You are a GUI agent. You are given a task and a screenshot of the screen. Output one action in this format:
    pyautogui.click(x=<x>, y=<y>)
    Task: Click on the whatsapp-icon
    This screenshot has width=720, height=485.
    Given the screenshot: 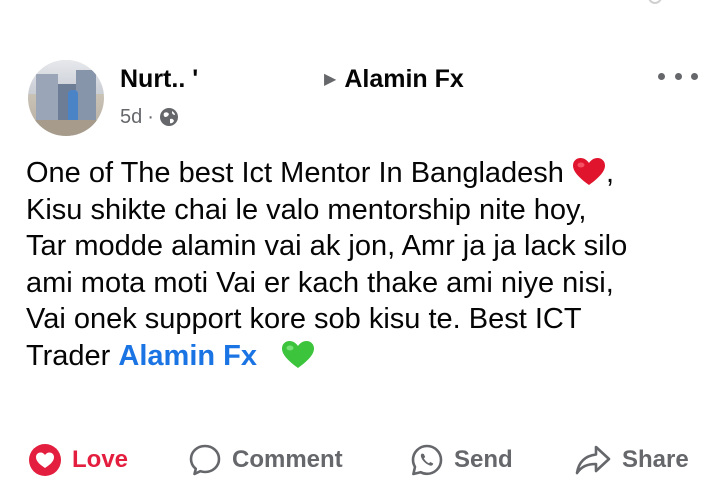 What is the action you would take?
    pyautogui.click(x=427, y=460)
    